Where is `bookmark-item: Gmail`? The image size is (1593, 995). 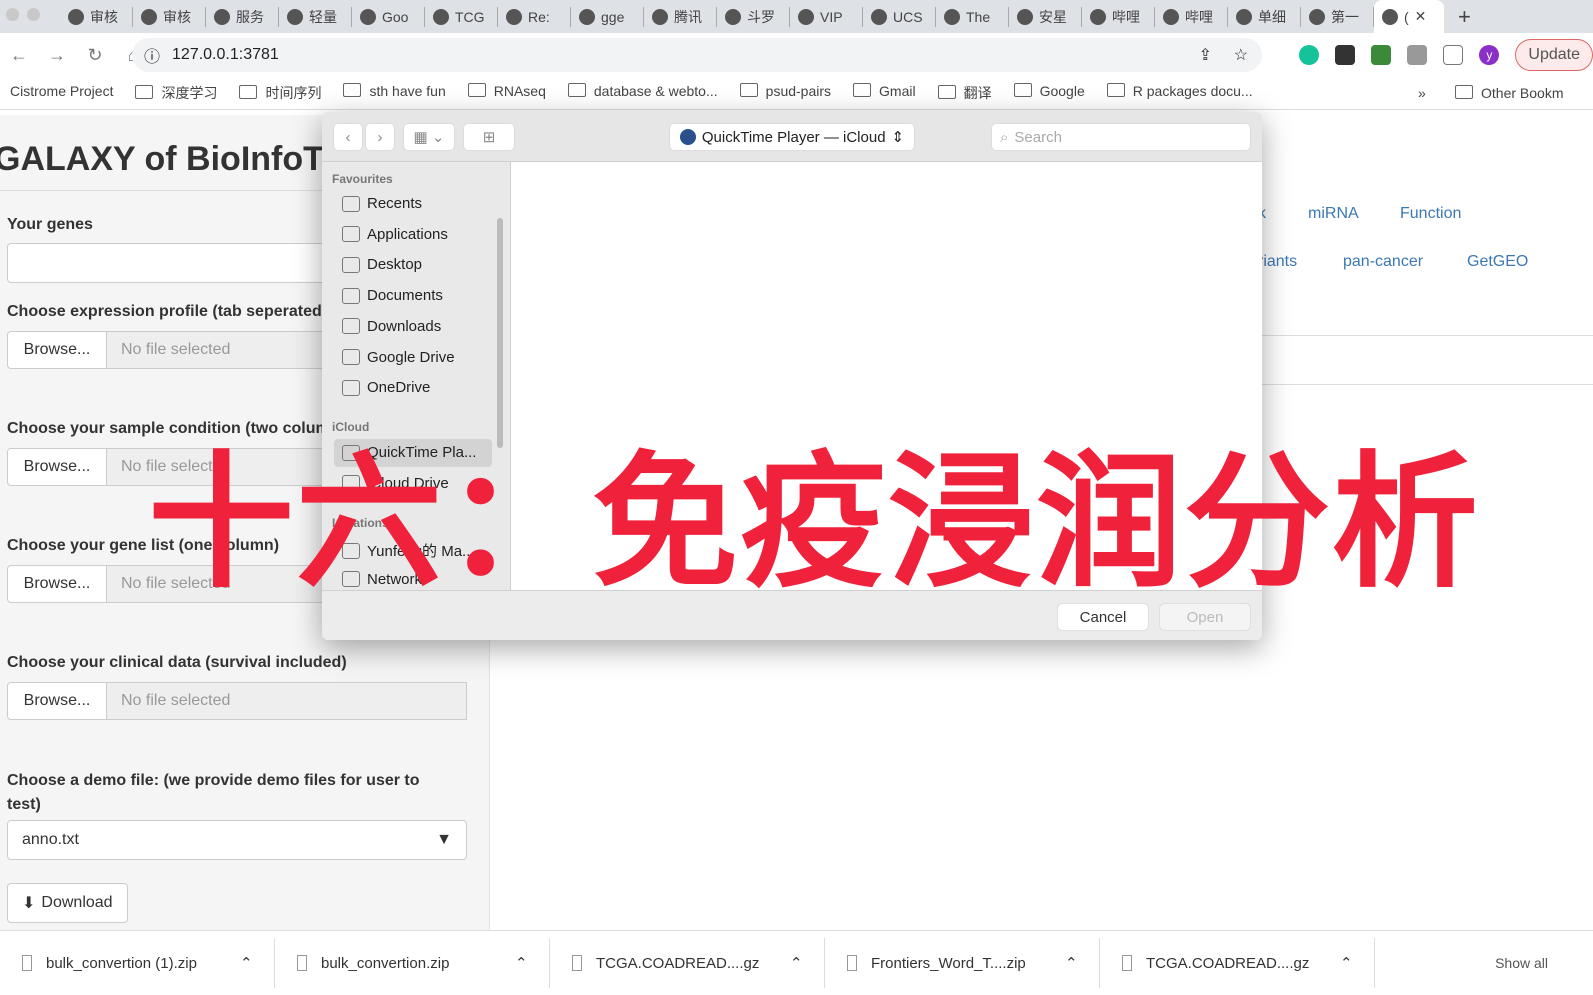
bookmark-item: Gmail is located at coordinates (884, 93).